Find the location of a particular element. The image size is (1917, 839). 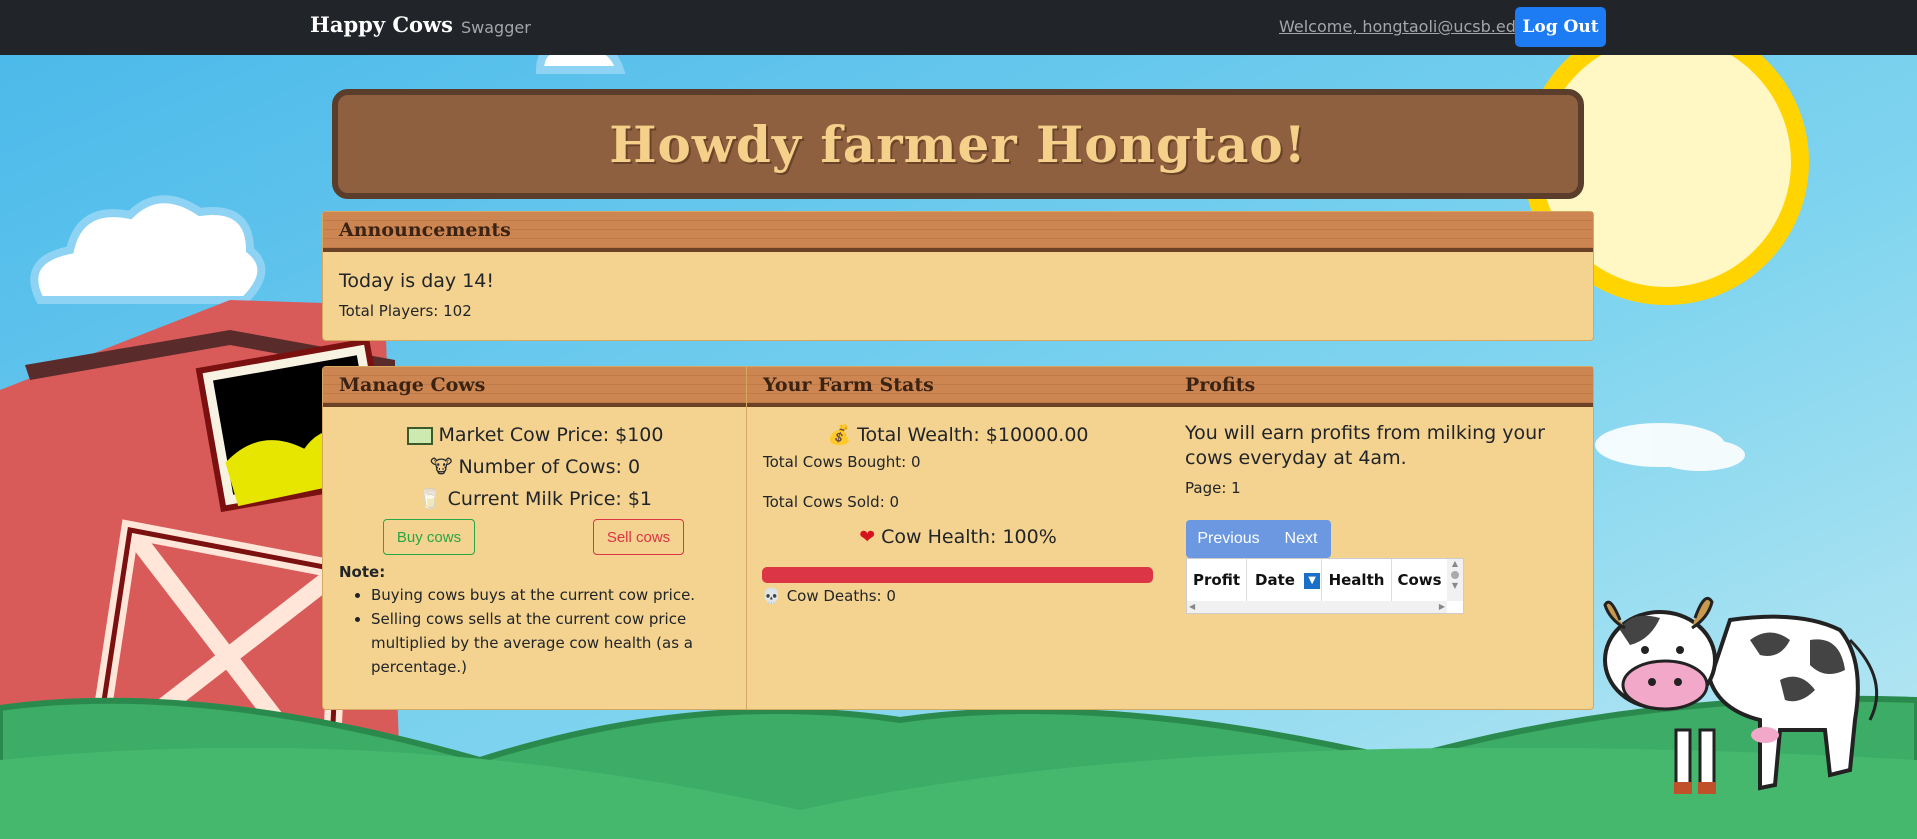

date-header-label: Date is located at coordinates (1275, 580).